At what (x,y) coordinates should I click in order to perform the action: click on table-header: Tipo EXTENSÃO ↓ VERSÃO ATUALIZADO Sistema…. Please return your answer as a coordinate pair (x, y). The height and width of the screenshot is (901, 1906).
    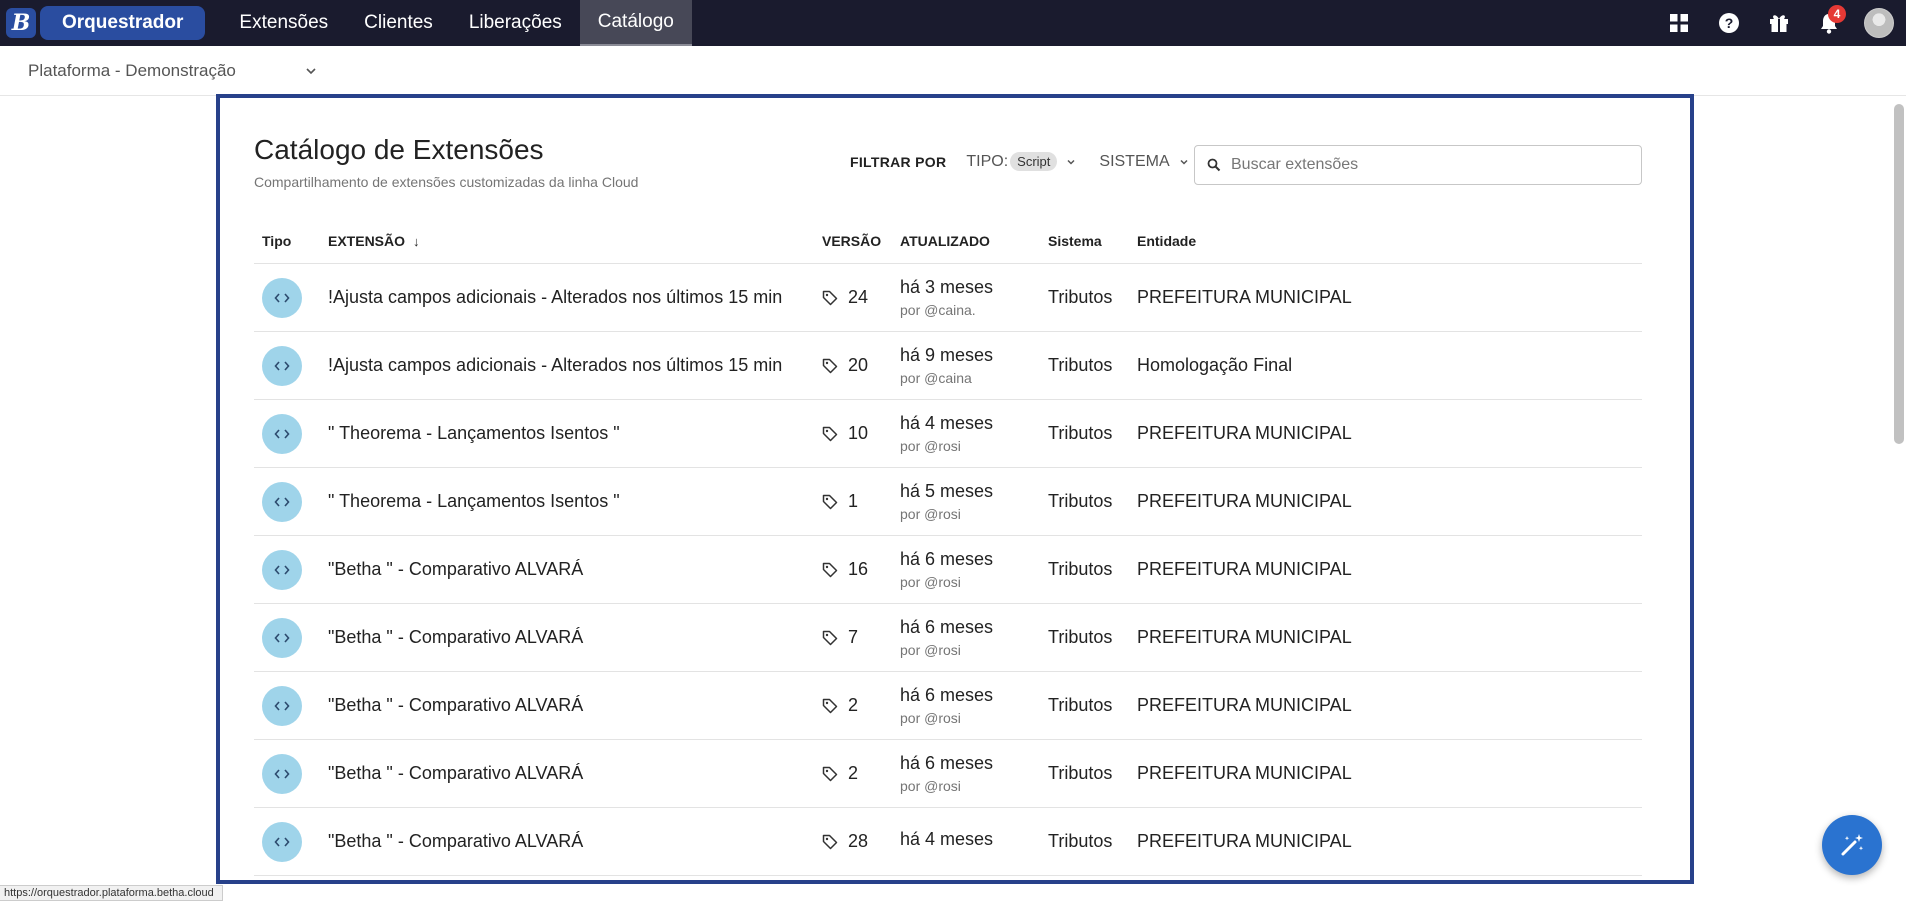
    Looking at the image, I should click on (948, 241).